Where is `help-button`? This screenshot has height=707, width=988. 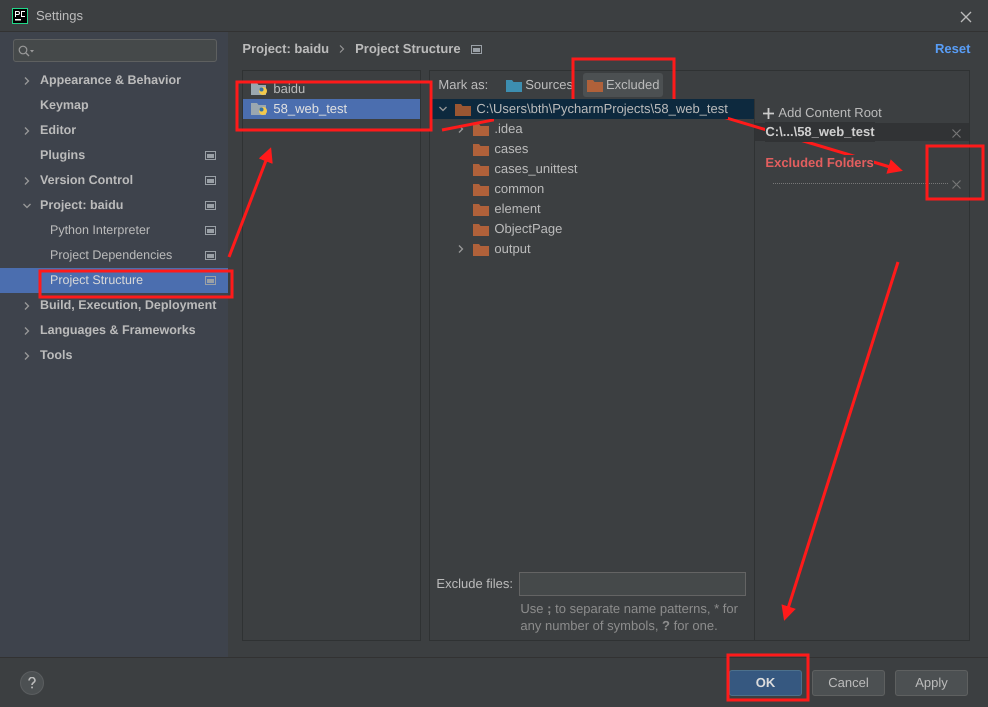
help-button is located at coordinates (32, 682).